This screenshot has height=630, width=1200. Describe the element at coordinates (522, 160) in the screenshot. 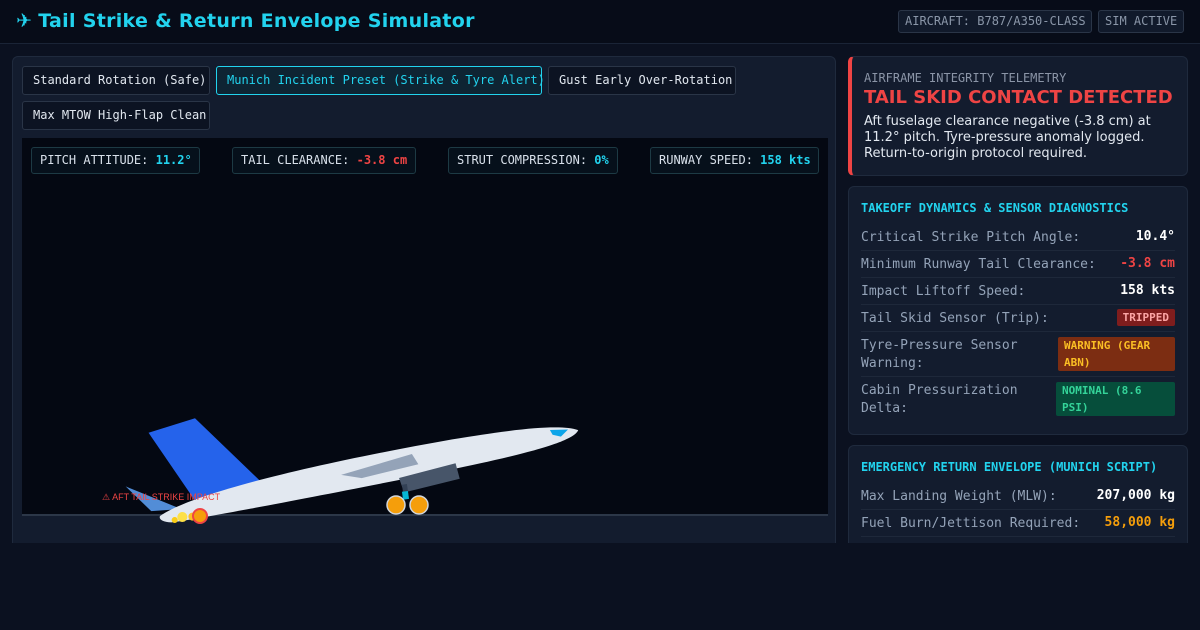

I see `strut-compression-label: STRUT COMPRESSION:` at that location.